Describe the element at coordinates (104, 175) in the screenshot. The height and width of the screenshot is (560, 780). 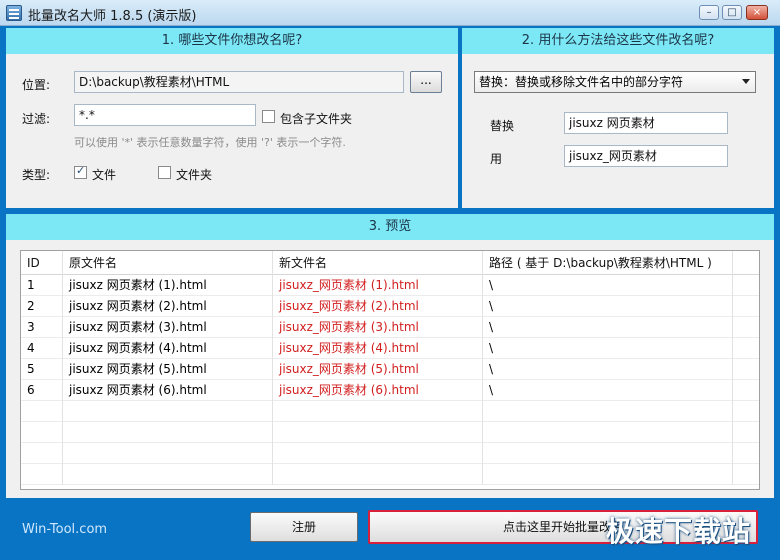
I see `type-file-label: 文件` at that location.